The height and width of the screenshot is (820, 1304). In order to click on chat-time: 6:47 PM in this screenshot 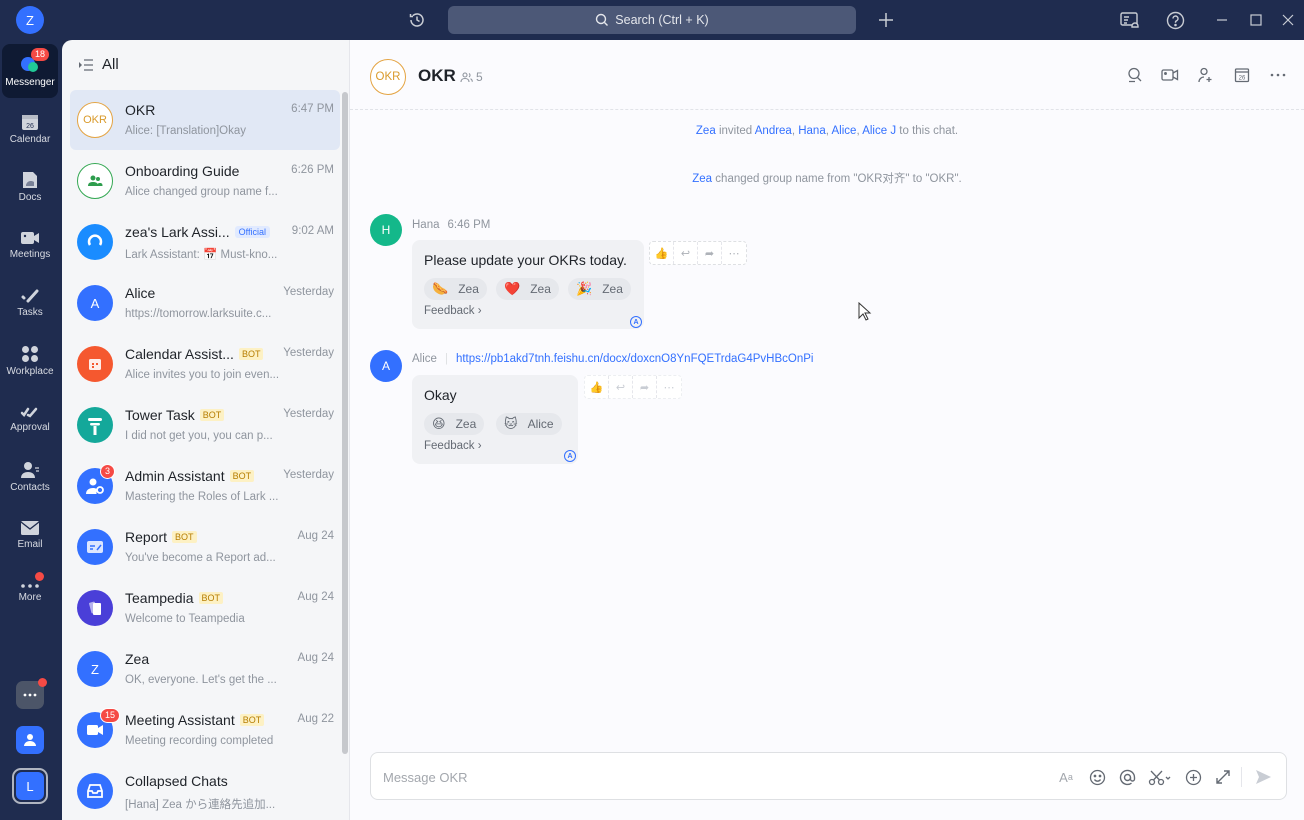, I will do `click(312, 109)`.